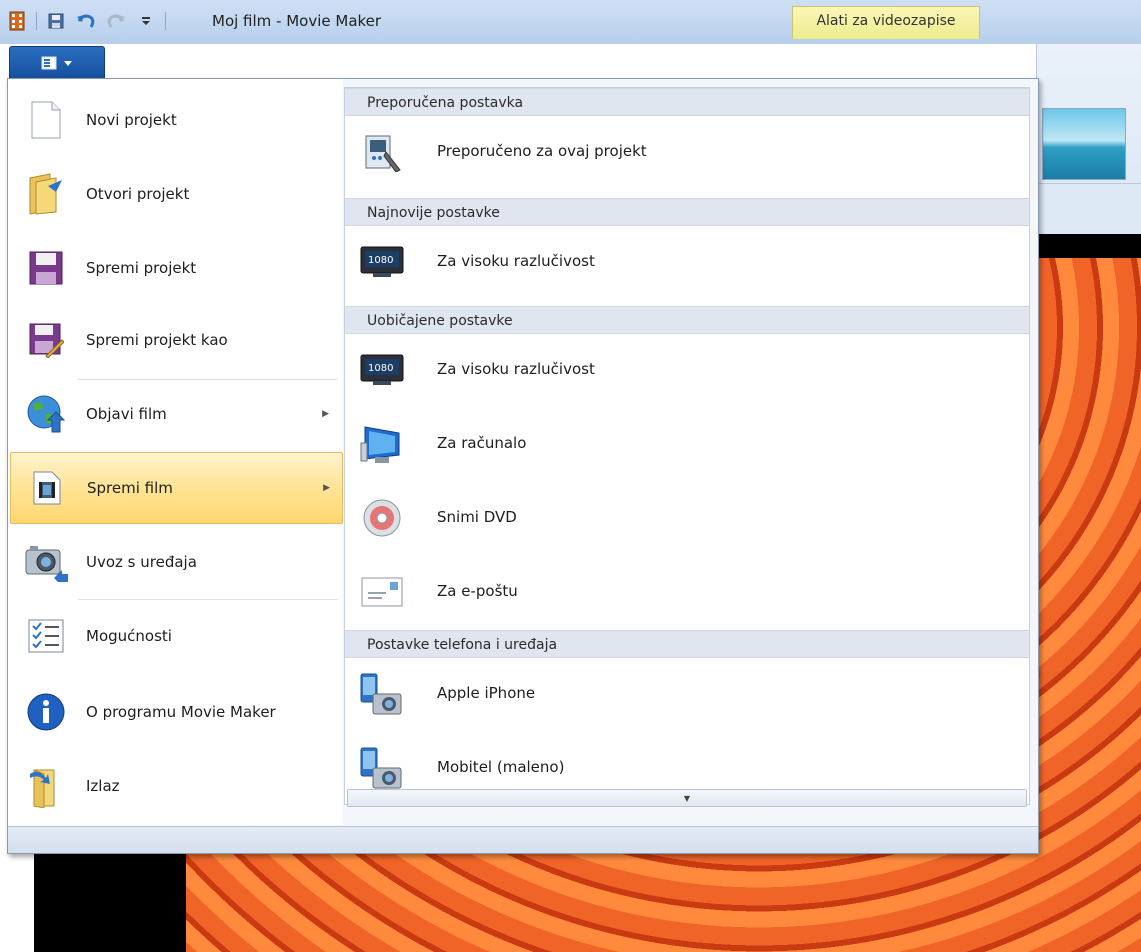  I want to click on chevron-down-icon: ▼, so click(687, 798).